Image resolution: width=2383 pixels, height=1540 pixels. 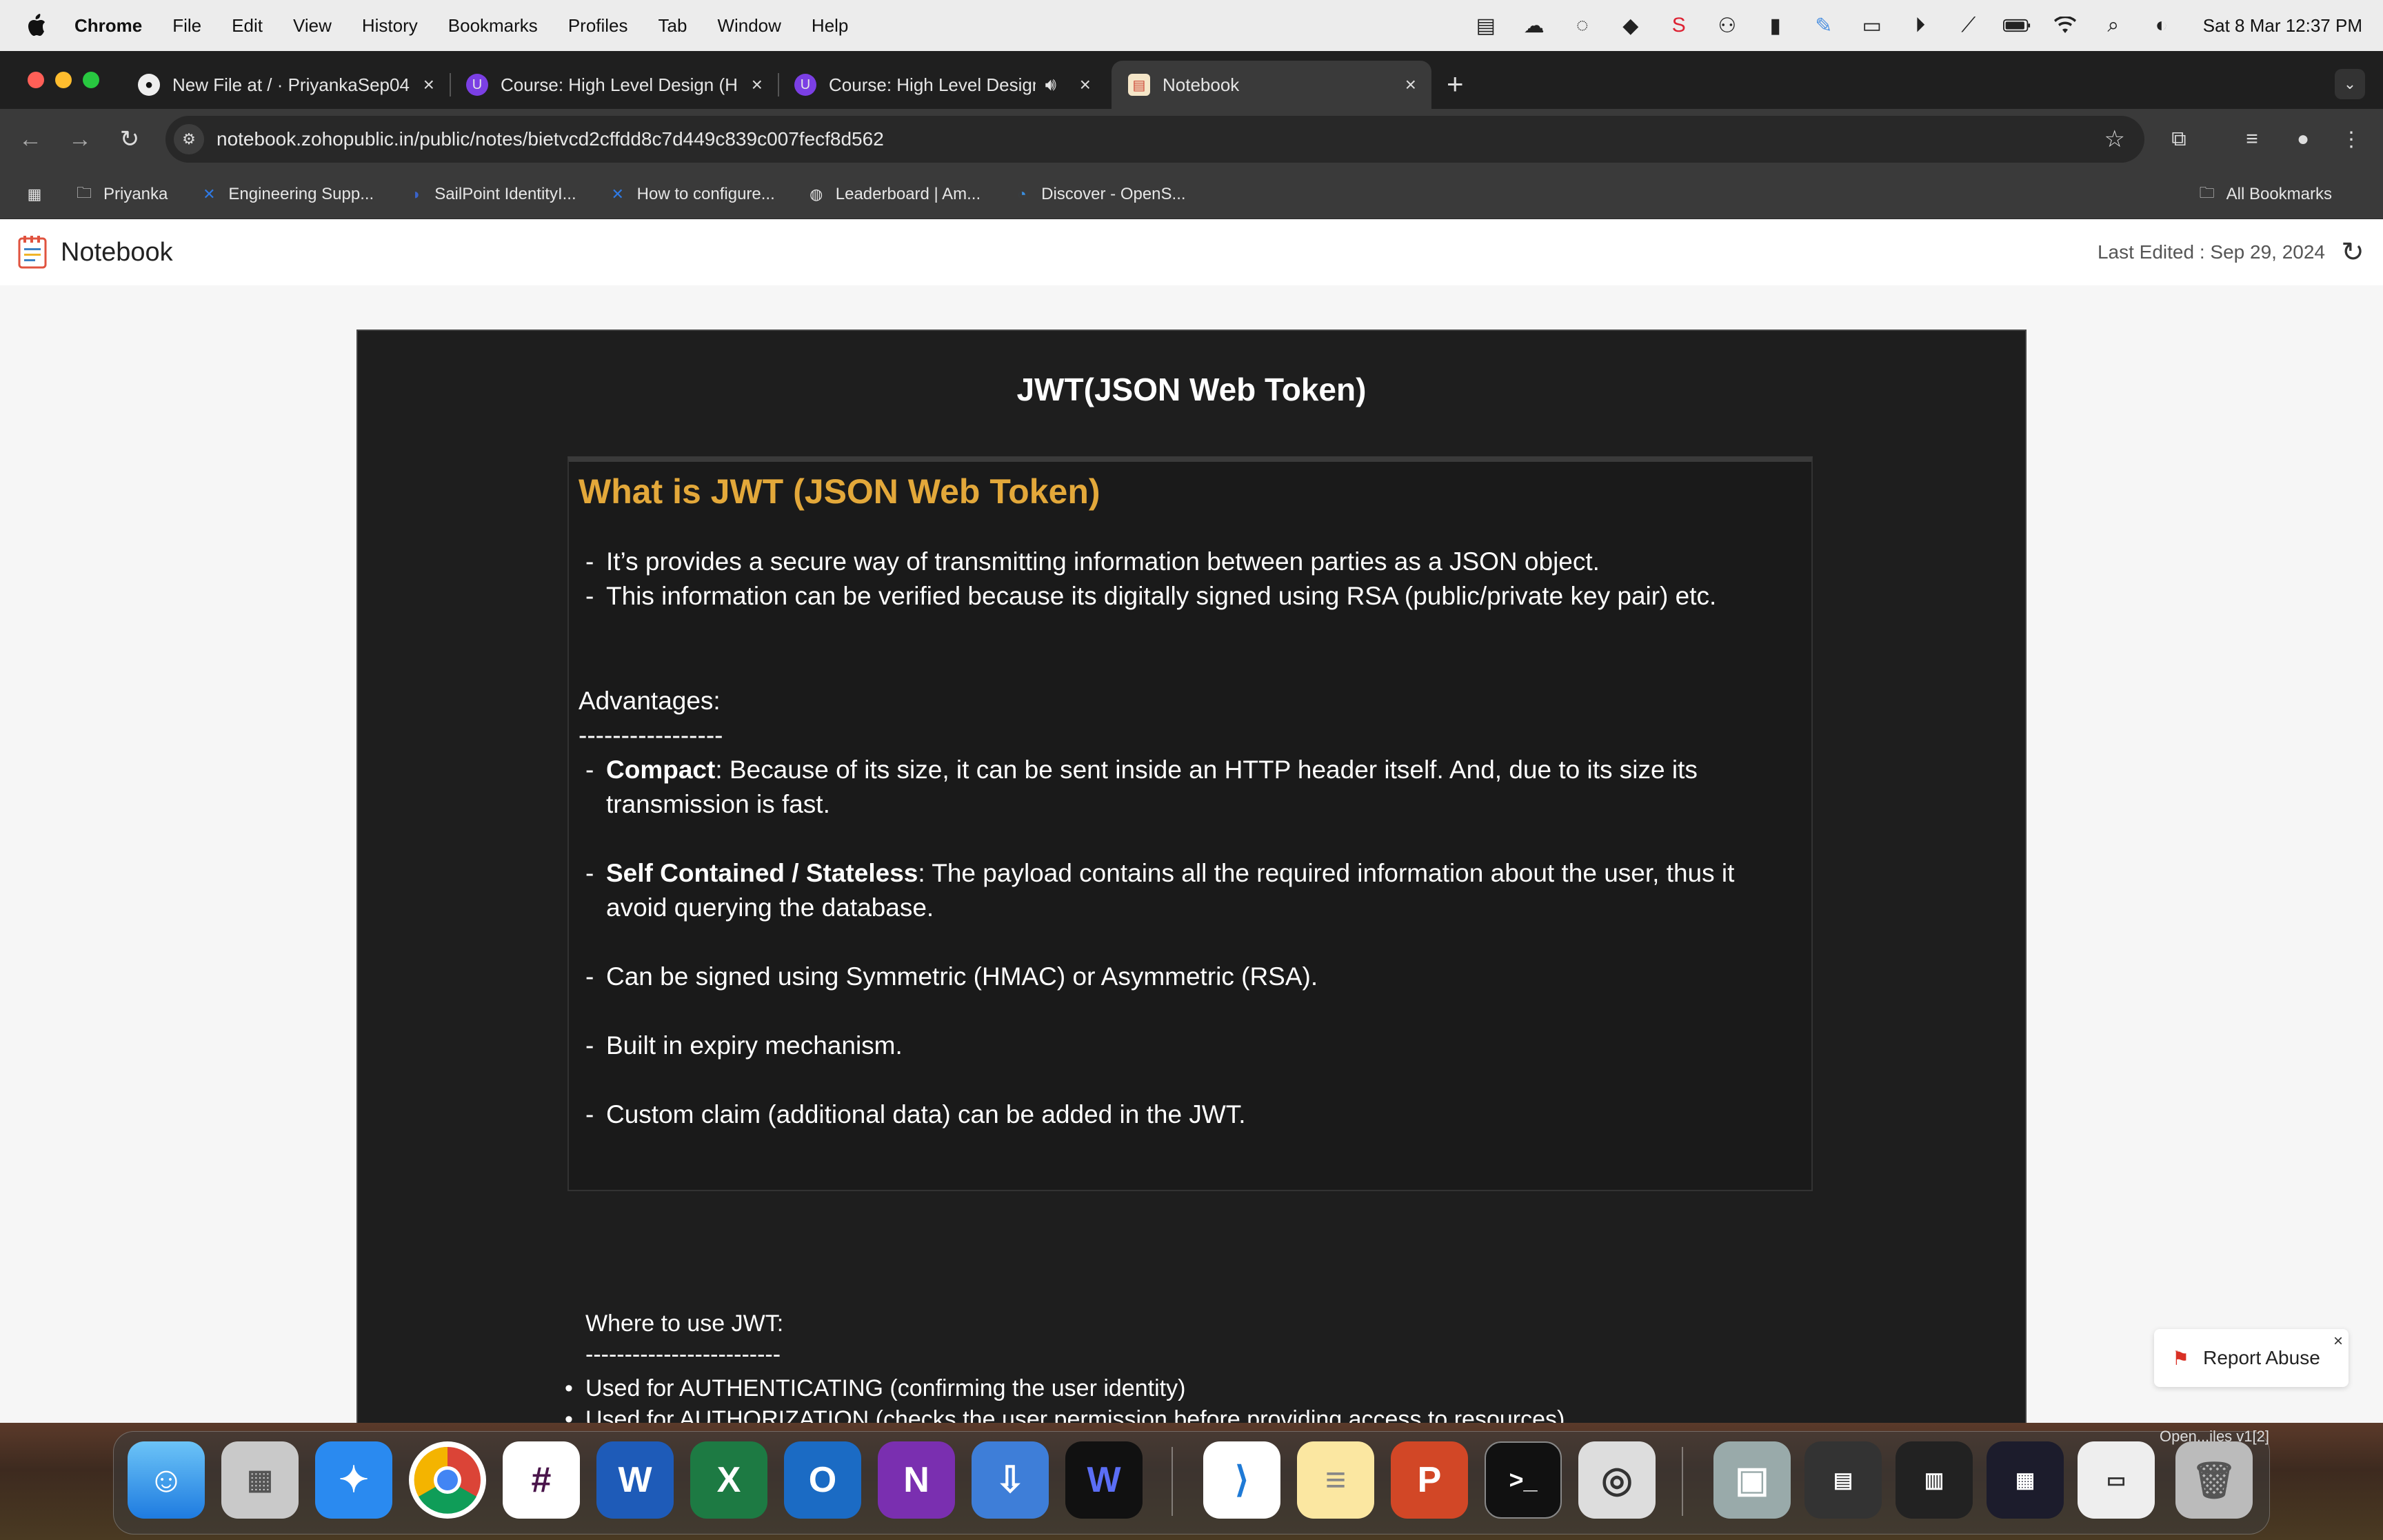 What do you see at coordinates (1486, 26) in the screenshot?
I see `printer-icon: ▤` at bounding box center [1486, 26].